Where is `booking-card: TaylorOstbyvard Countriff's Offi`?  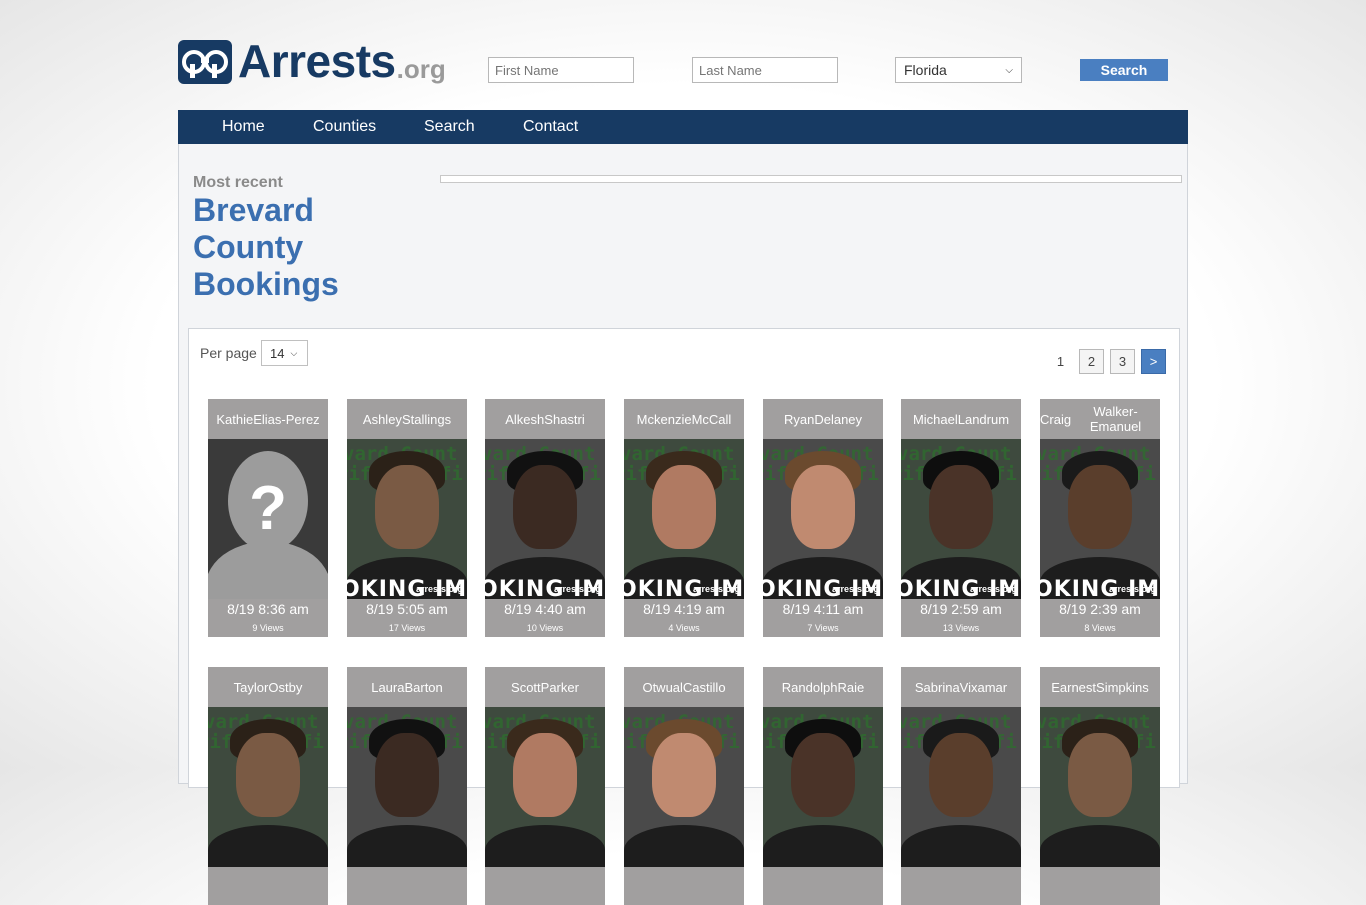 booking-card: TaylorOstbyvard Countriff's Offi is located at coordinates (268, 786).